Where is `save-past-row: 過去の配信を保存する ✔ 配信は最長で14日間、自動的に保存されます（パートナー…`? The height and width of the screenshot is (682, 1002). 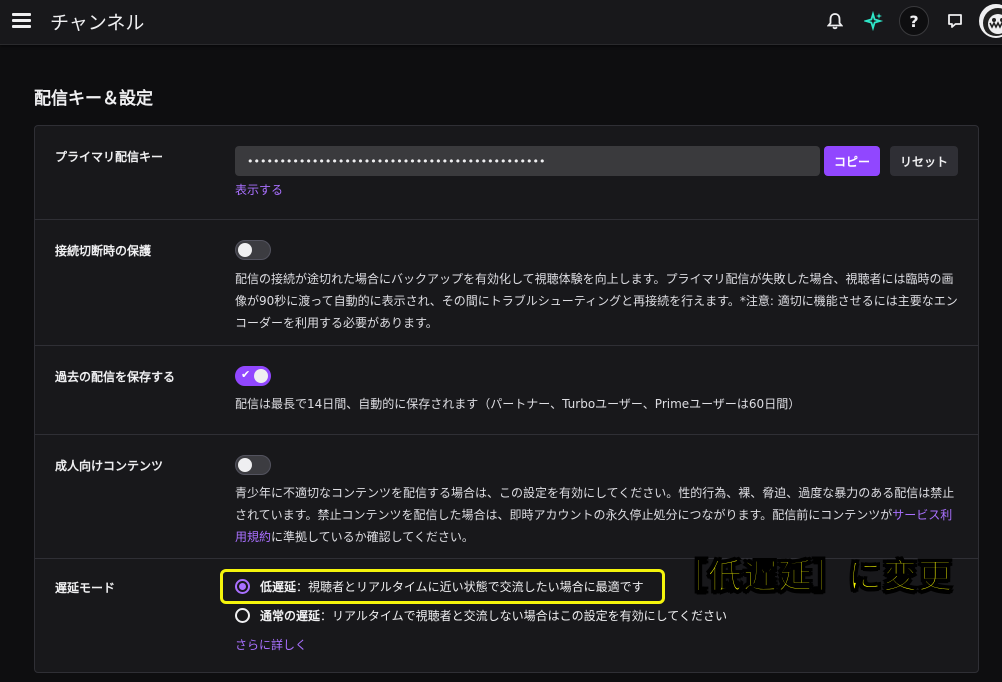
save-past-row: 過去の配信を保存する ✔ 配信は最長で14日間、自動的に保存されます（パートナー… is located at coordinates (506, 390).